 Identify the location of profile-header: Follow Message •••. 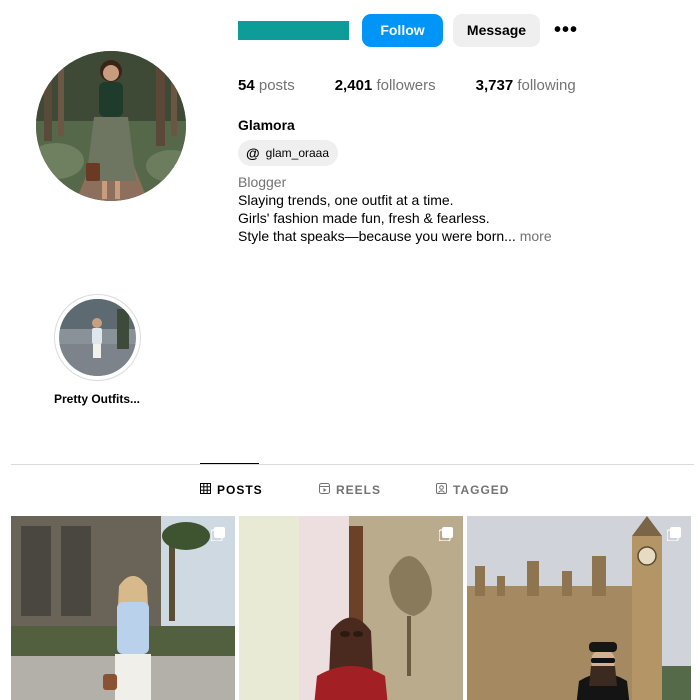
(458, 30).